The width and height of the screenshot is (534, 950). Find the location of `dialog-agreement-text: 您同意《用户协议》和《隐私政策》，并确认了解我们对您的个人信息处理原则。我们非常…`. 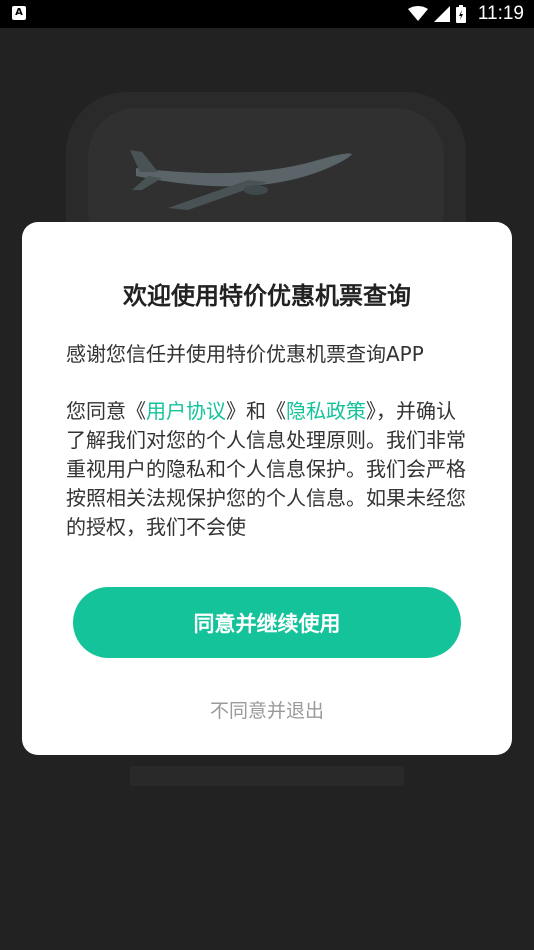

dialog-agreement-text: 您同意《用户协议》和《隐私政策》，并确认了解我们对您的个人信息处理原则。我们非常… is located at coordinates (269, 469).